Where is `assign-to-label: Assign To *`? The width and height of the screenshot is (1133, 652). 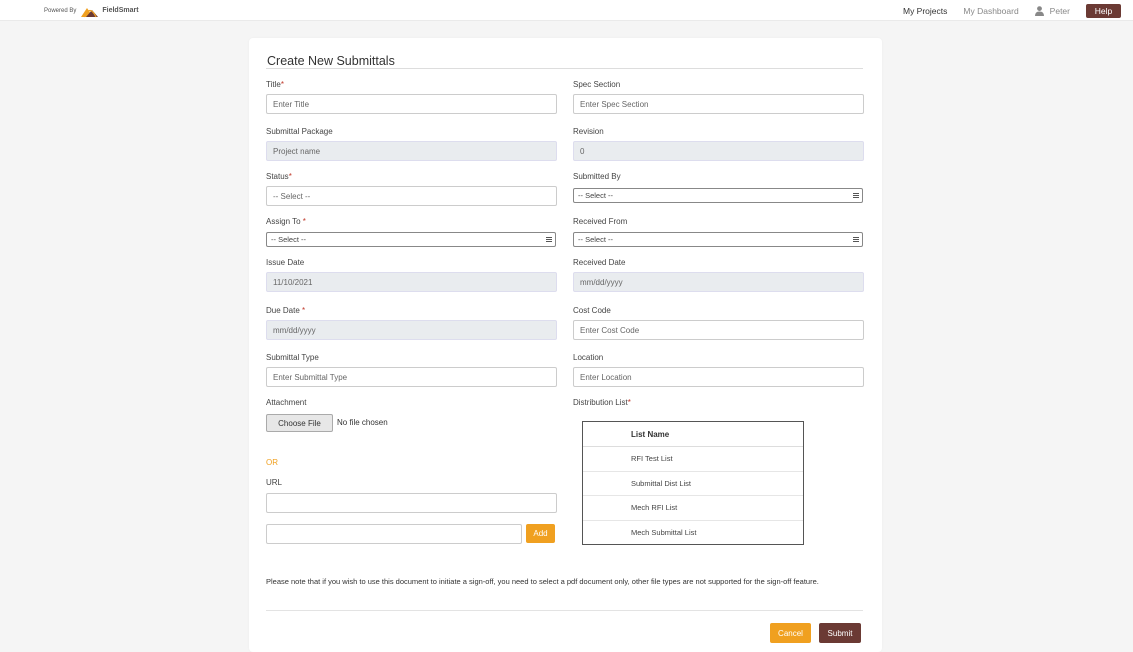
assign-to-label: Assign To * is located at coordinates (286, 221).